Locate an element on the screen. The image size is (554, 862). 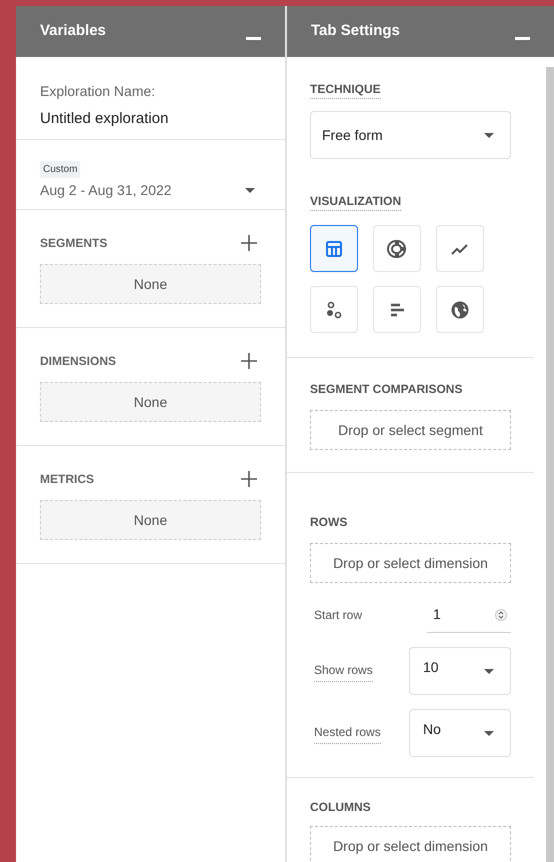
section-title: DIMENSIONS is located at coordinates (78, 361).